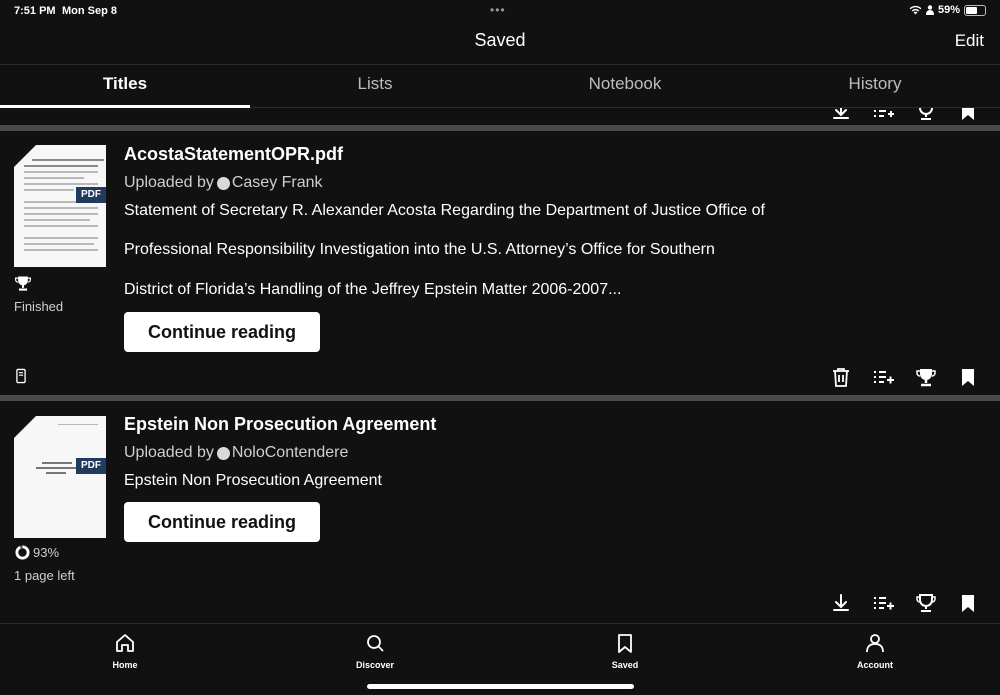 This screenshot has width=1000, height=695. What do you see at coordinates (280, 424) in the screenshot?
I see `document-title: Epstein Non Prosecution Agreement` at bounding box center [280, 424].